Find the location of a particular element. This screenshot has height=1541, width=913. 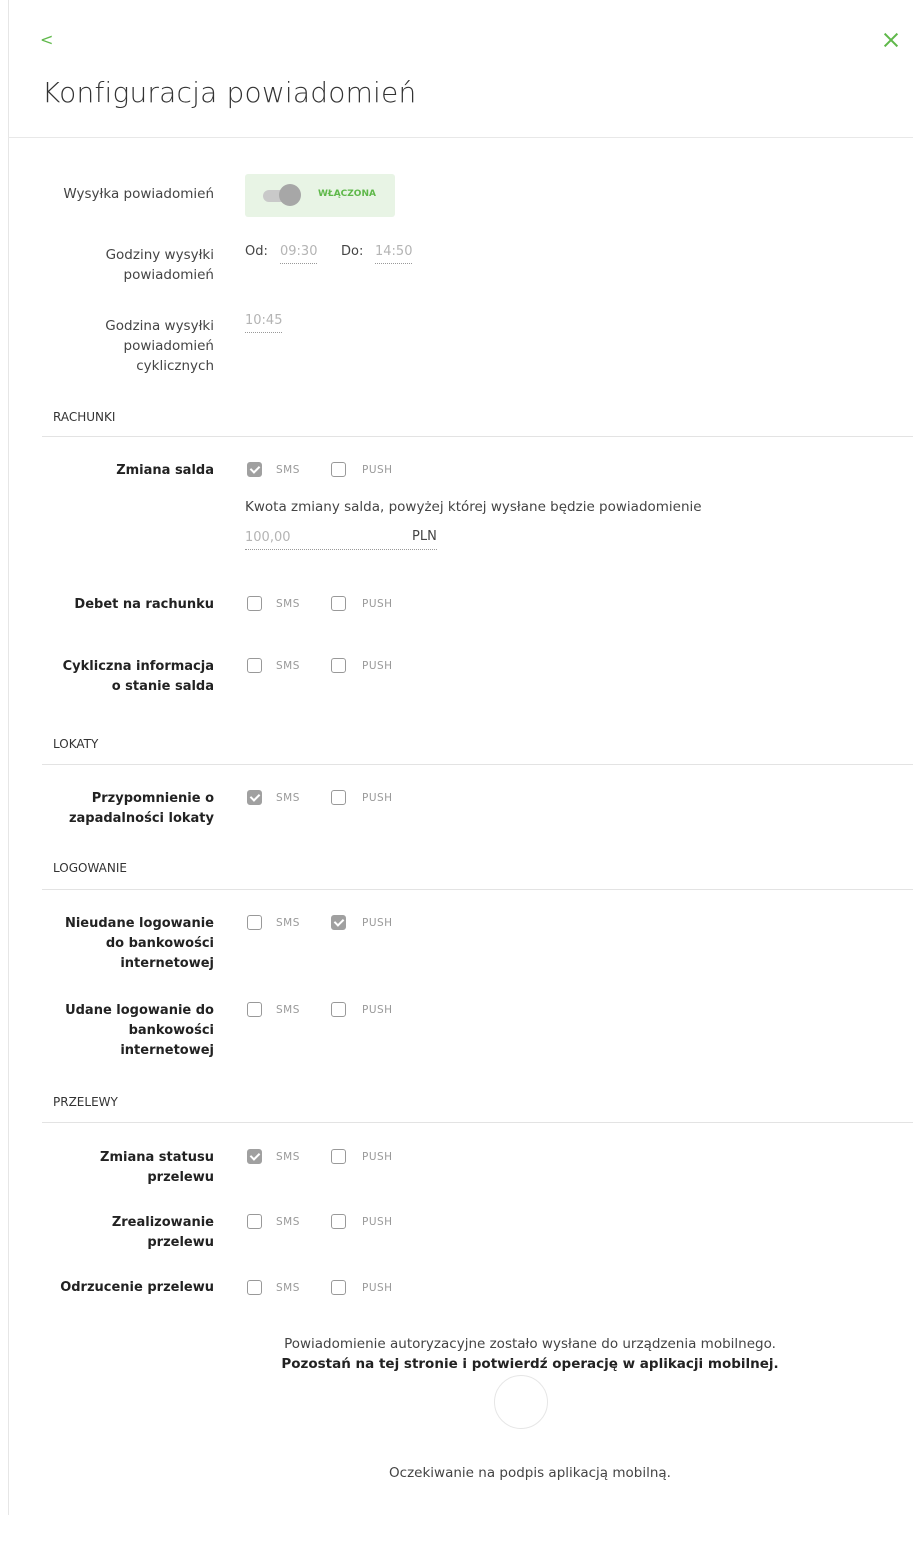

push-checkbox-odrzucenie is located at coordinates (338, 1287).